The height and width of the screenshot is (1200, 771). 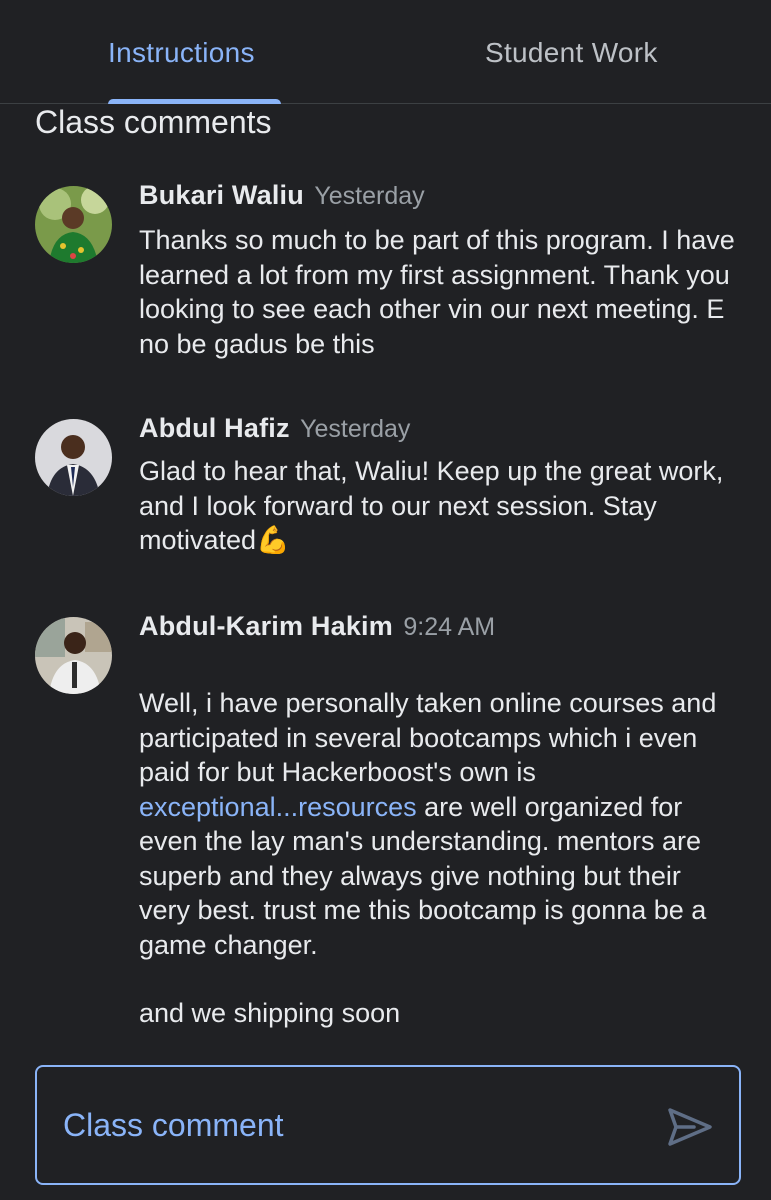 What do you see at coordinates (214, 428) in the screenshot?
I see `comment-author: Abdul Hafiz` at bounding box center [214, 428].